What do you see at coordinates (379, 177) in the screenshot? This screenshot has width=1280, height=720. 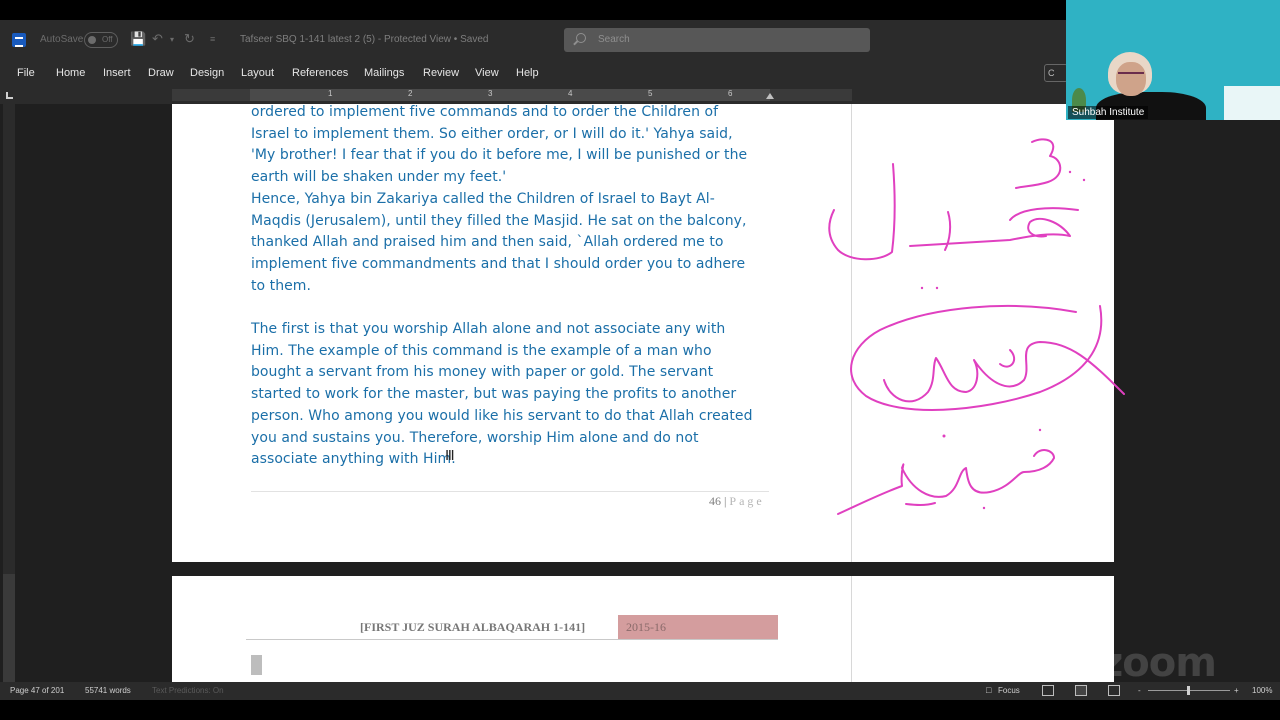 I see `text-line: earth will be shaken under my feet.'` at bounding box center [379, 177].